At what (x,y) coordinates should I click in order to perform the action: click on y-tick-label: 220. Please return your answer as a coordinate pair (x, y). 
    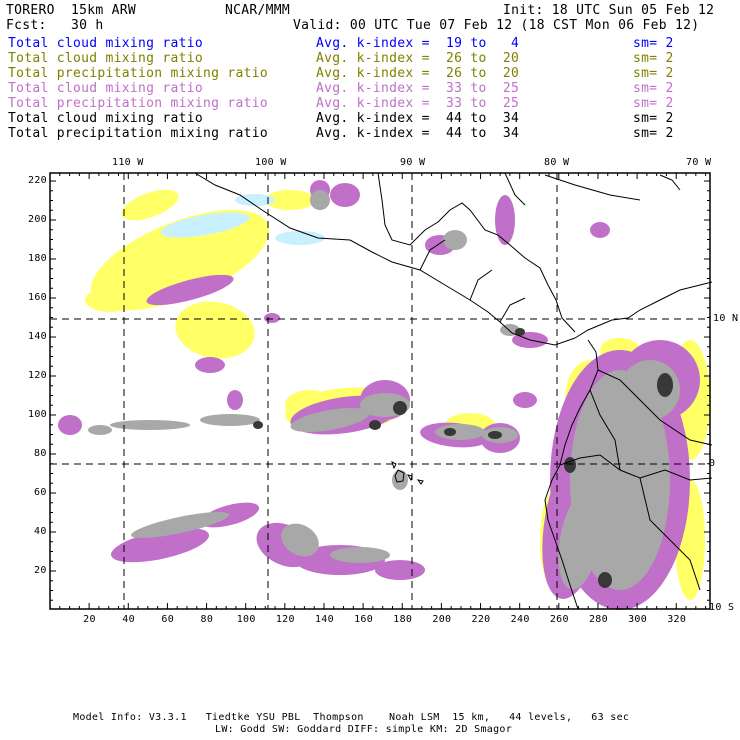
    Looking at the image, I should click on (37, 180).